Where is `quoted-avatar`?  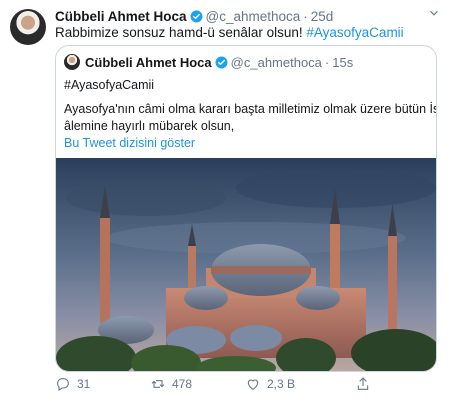
quoted-avatar is located at coordinates (72, 62).